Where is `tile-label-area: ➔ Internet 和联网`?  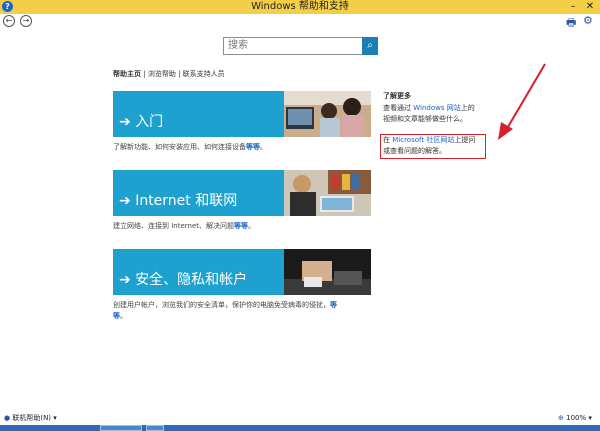 tile-label-area: ➔ Internet 和联网 is located at coordinates (198, 193).